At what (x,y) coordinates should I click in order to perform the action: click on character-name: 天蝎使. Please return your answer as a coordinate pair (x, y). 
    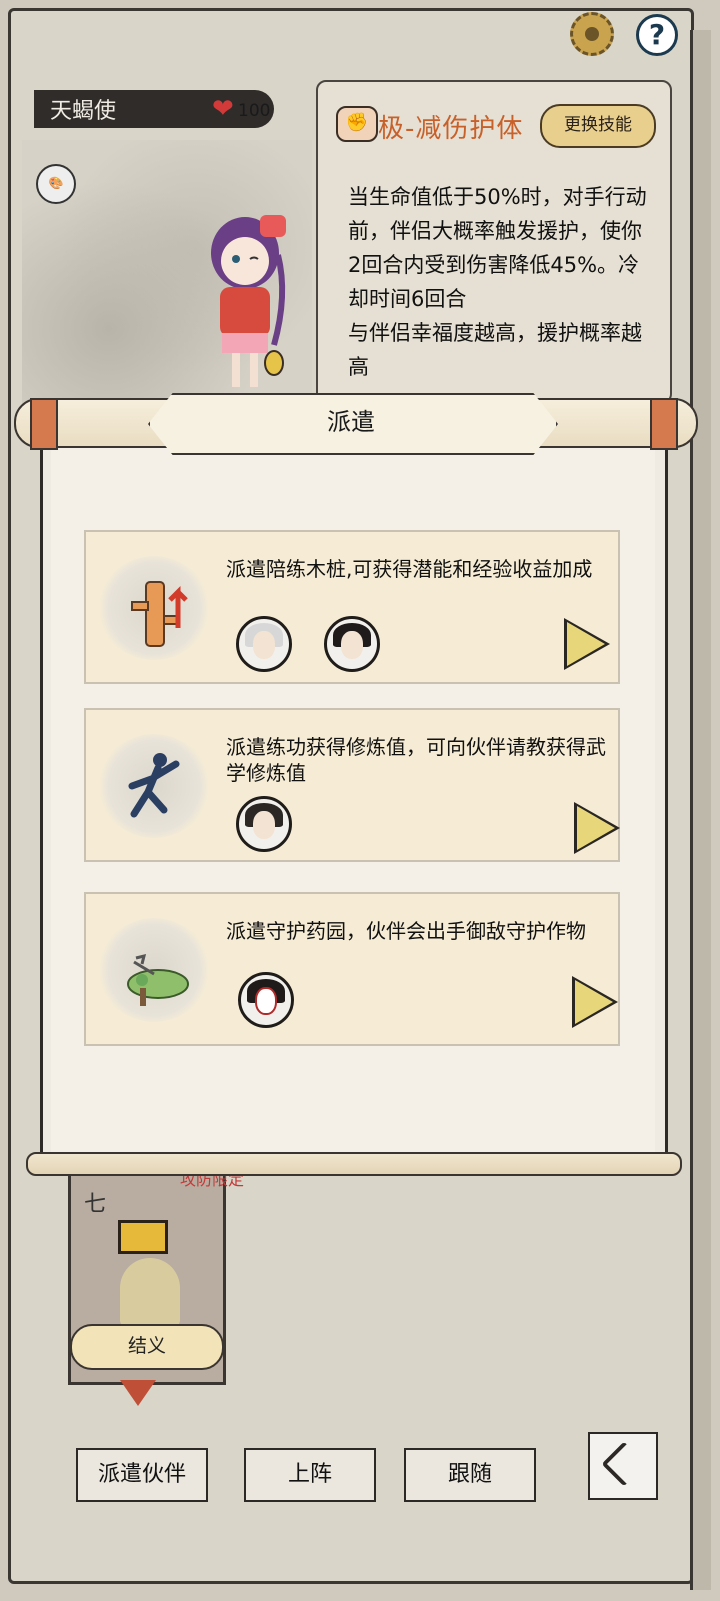
    Looking at the image, I should click on (83, 111).